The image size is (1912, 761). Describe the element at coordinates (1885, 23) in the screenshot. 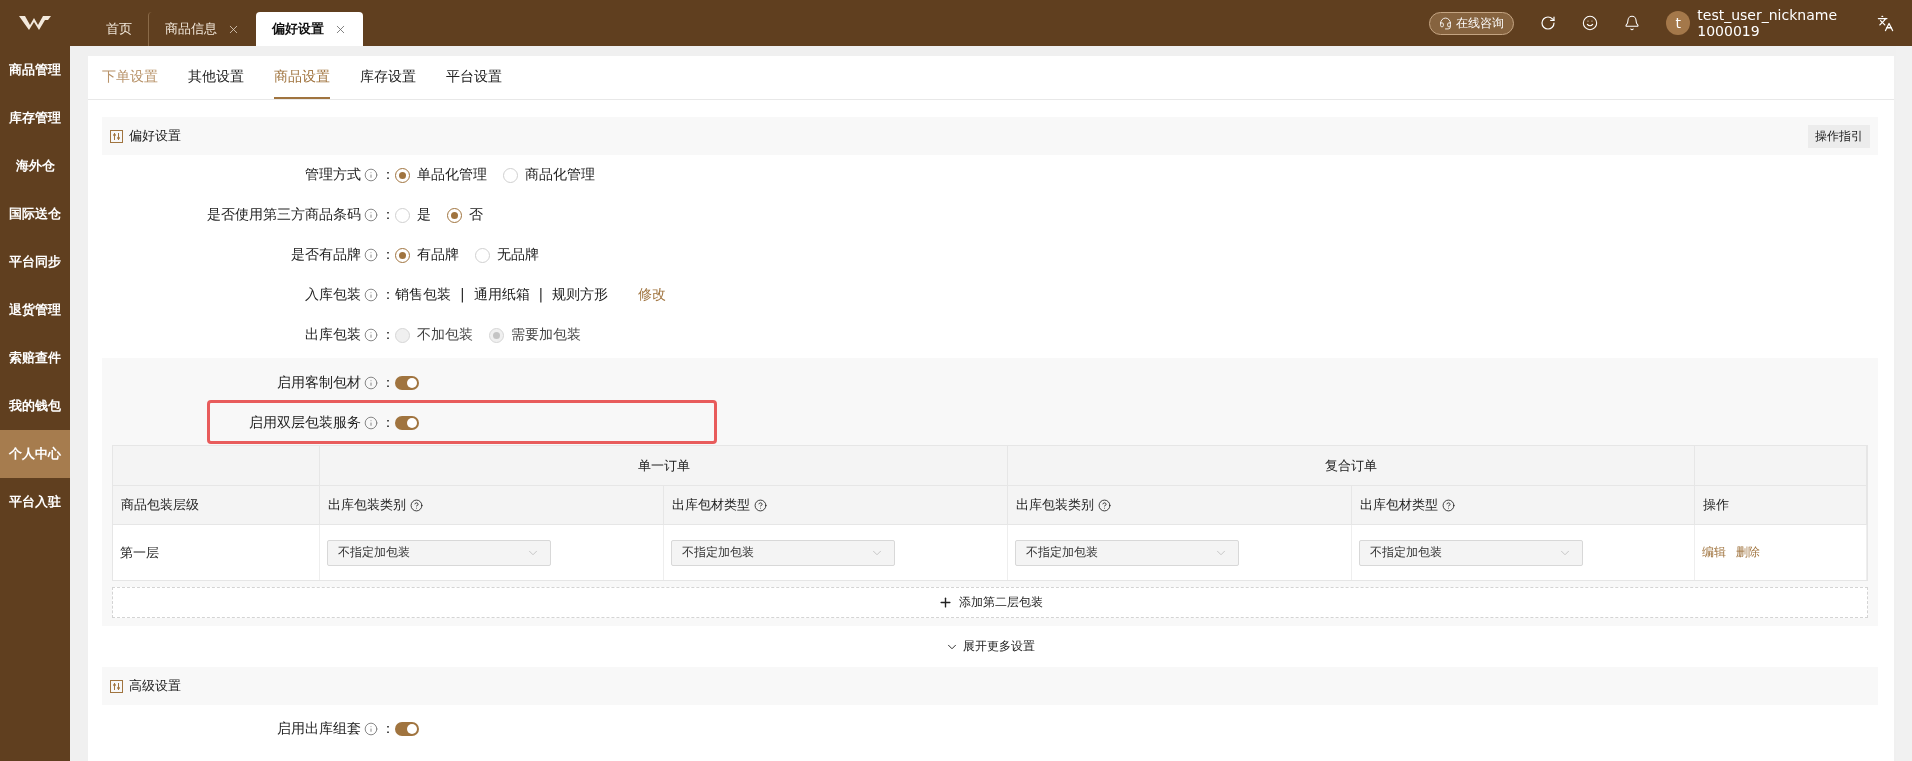

I see `translate-icon` at that location.